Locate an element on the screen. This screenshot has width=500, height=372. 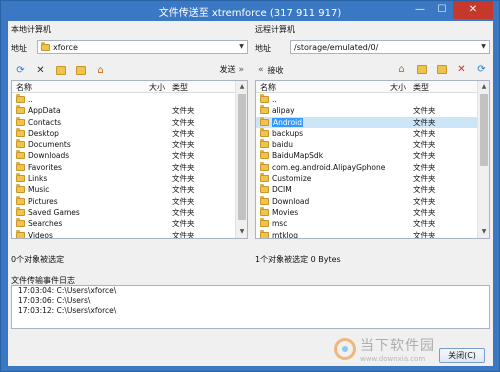
local-list-item: Downloads 文件夹 is located at coordinates (123, 155).